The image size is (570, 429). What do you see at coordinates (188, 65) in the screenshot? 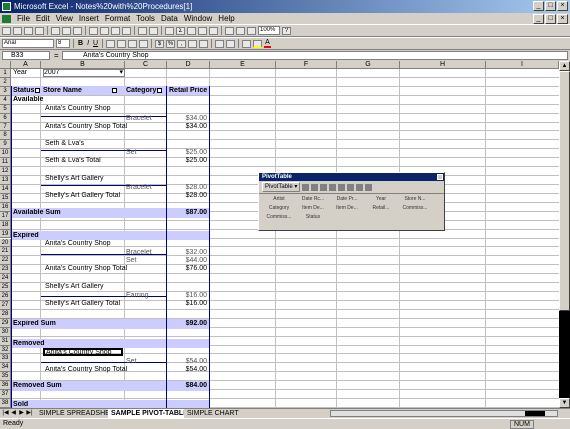
I see `column-header-d: D` at bounding box center [188, 65].